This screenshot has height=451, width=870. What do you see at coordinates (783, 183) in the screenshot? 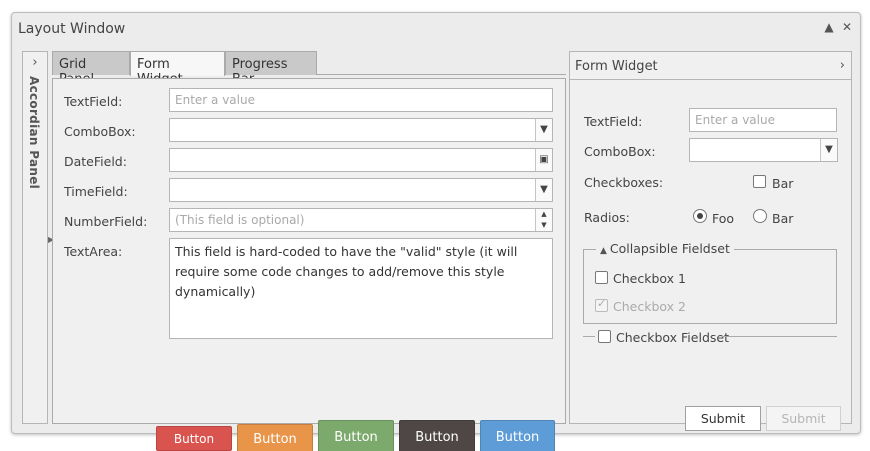
I see `checkbox-bar-label: Bar` at bounding box center [783, 183].